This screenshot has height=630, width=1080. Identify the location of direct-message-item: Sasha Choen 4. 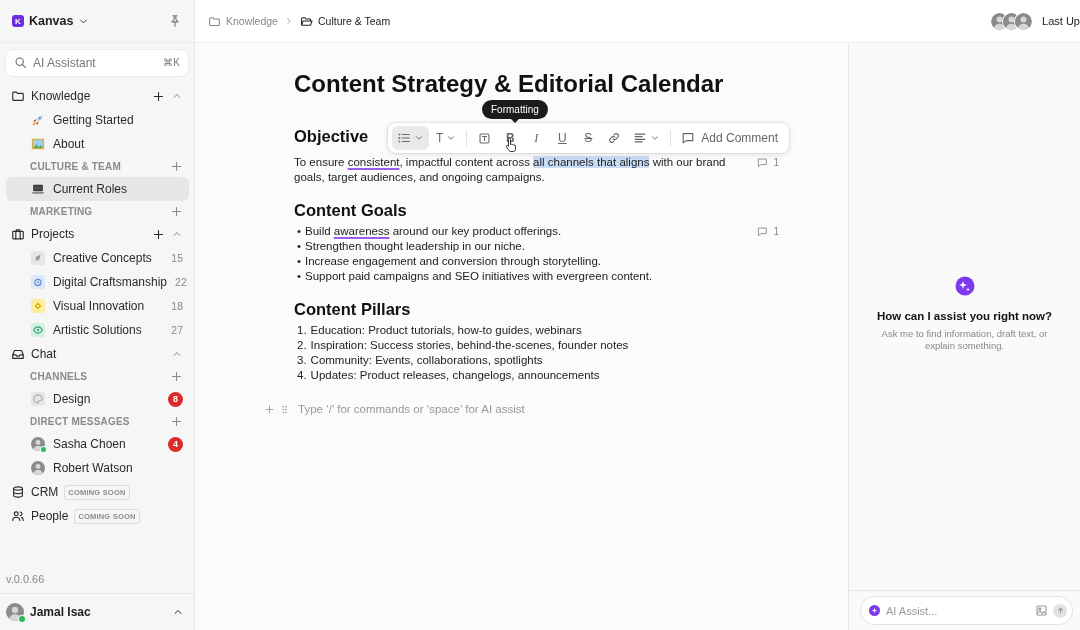
(97, 444).